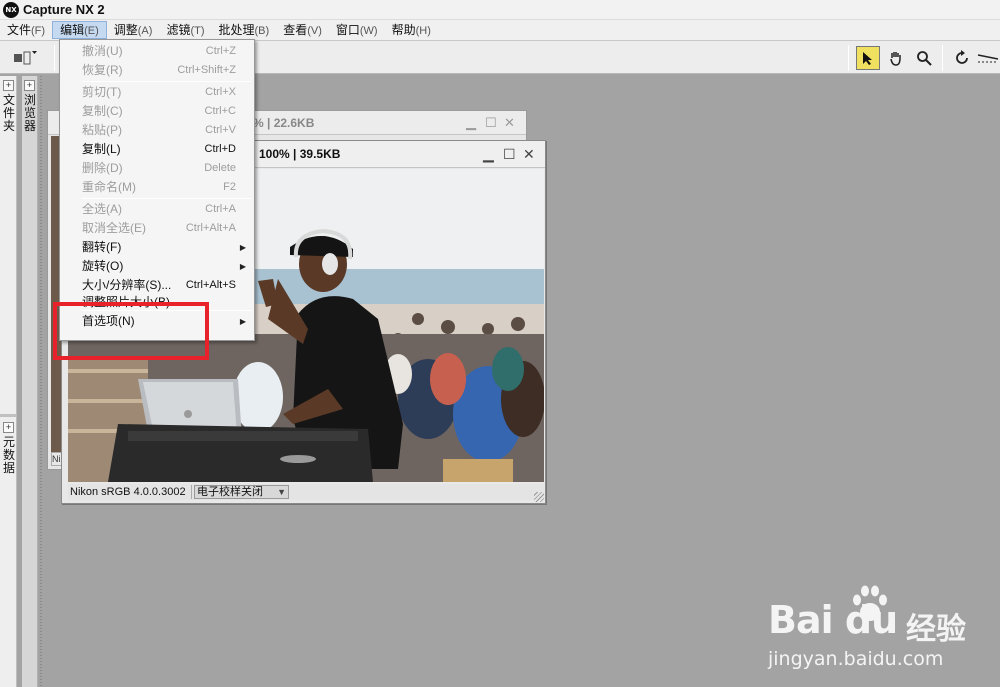 Image resolution: width=1000 pixels, height=687 pixels. Describe the element at coordinates (924, 58) in the screenshot. I see `zoom-icon` at that location.